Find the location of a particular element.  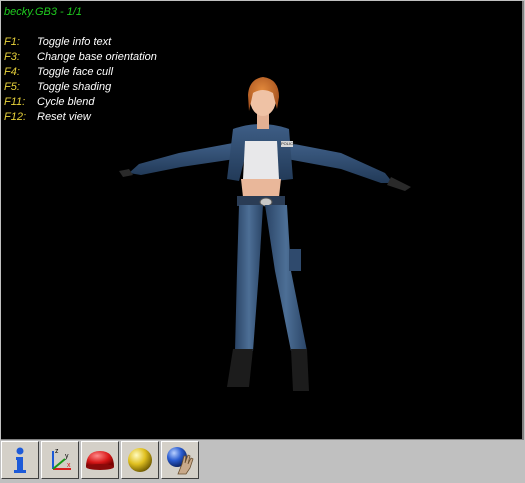

axis-x-label: x is located at coordinates (69, 465).